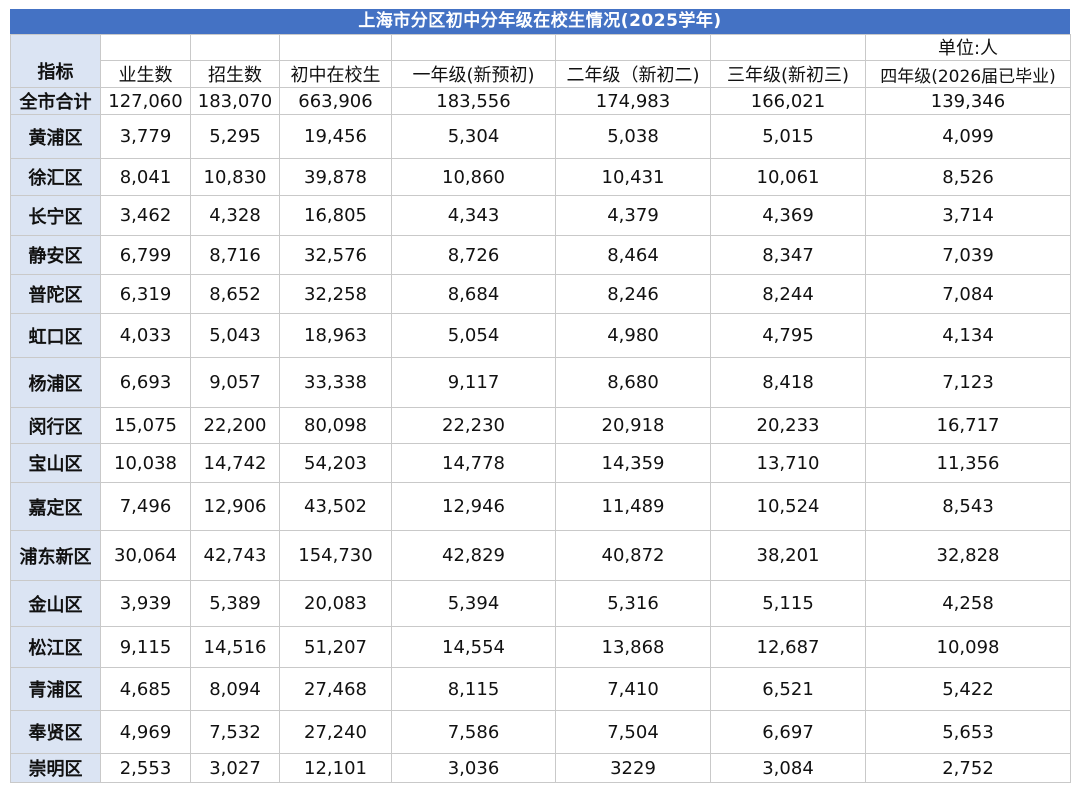 The width and height of the screenshot is (1080, 792). I want to click on data-cell: 5,394, so click(473, 603).